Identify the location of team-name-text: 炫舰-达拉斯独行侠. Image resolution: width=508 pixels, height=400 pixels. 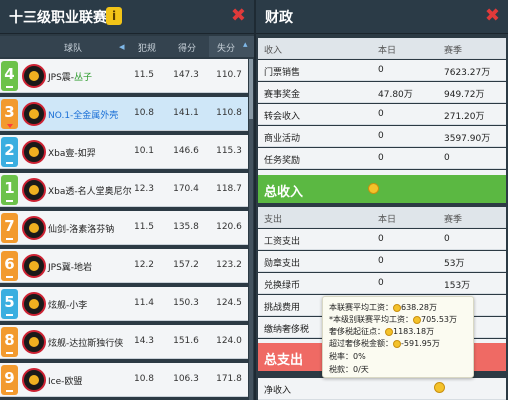
(86, 344).